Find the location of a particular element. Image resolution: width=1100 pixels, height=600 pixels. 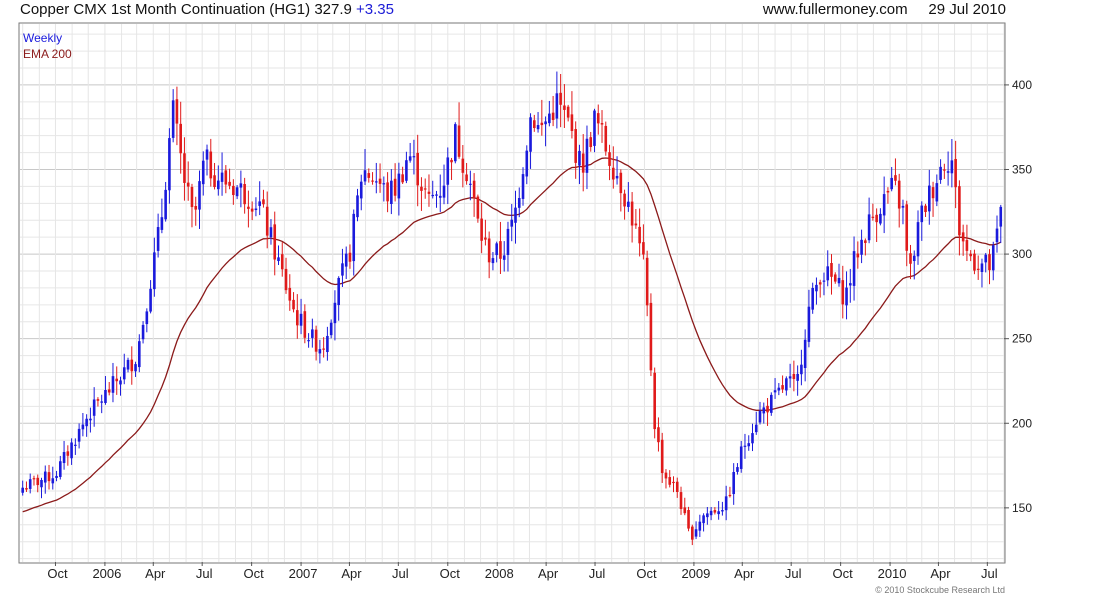

y-tick-label: 400 is located at coordinates (1022, 85).